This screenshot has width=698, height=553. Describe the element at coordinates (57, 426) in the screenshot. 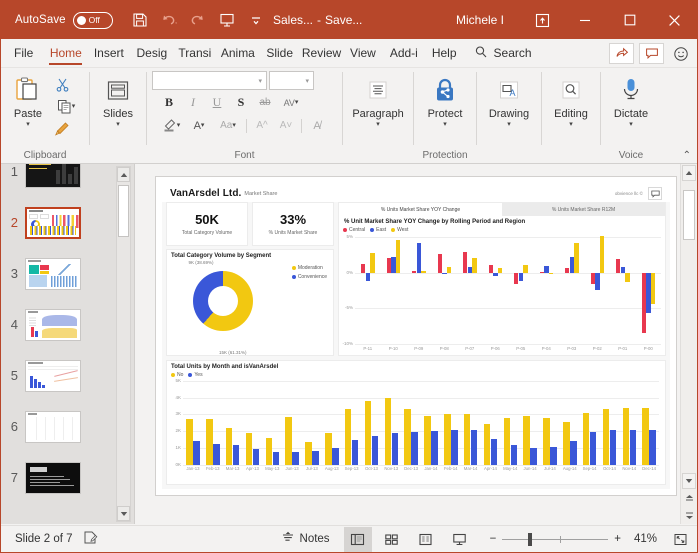

I see `thumbnail-slide-6: 6` at that location.